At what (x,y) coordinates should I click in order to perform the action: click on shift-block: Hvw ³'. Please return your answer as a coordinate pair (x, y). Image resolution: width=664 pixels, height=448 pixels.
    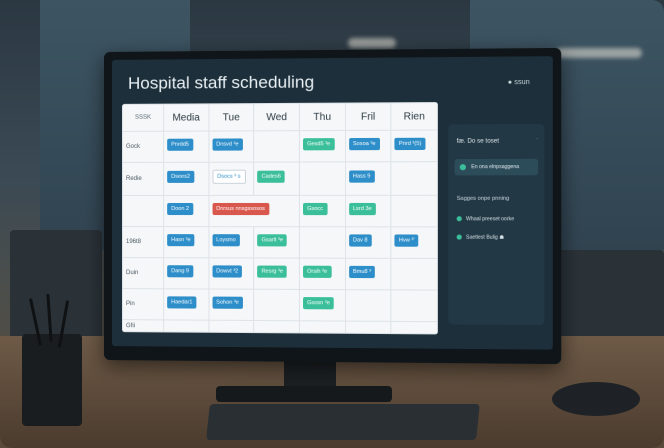
    Looking at the image, I should click on (406, 240).